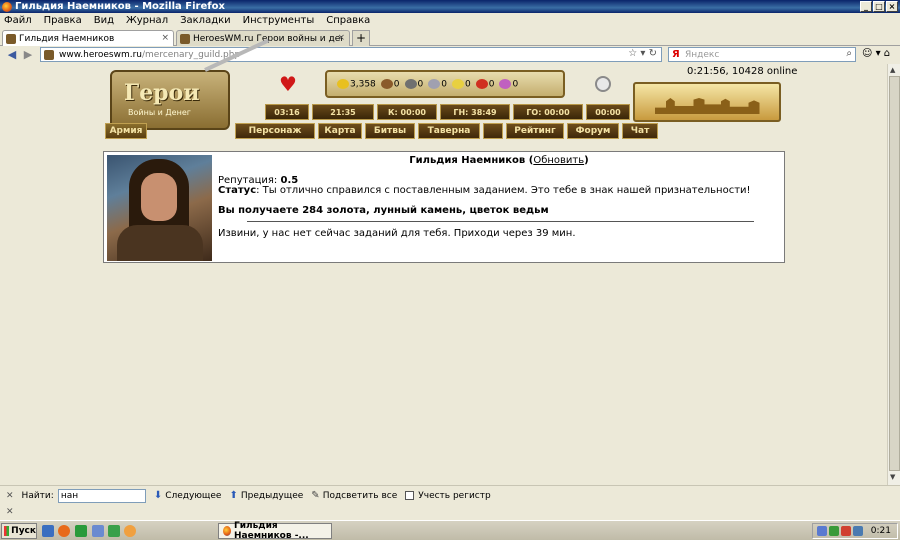 The width and height of the screenshot is (900, 540). I want to click on forward-arrow-icon: ▶, so click(28, 54).